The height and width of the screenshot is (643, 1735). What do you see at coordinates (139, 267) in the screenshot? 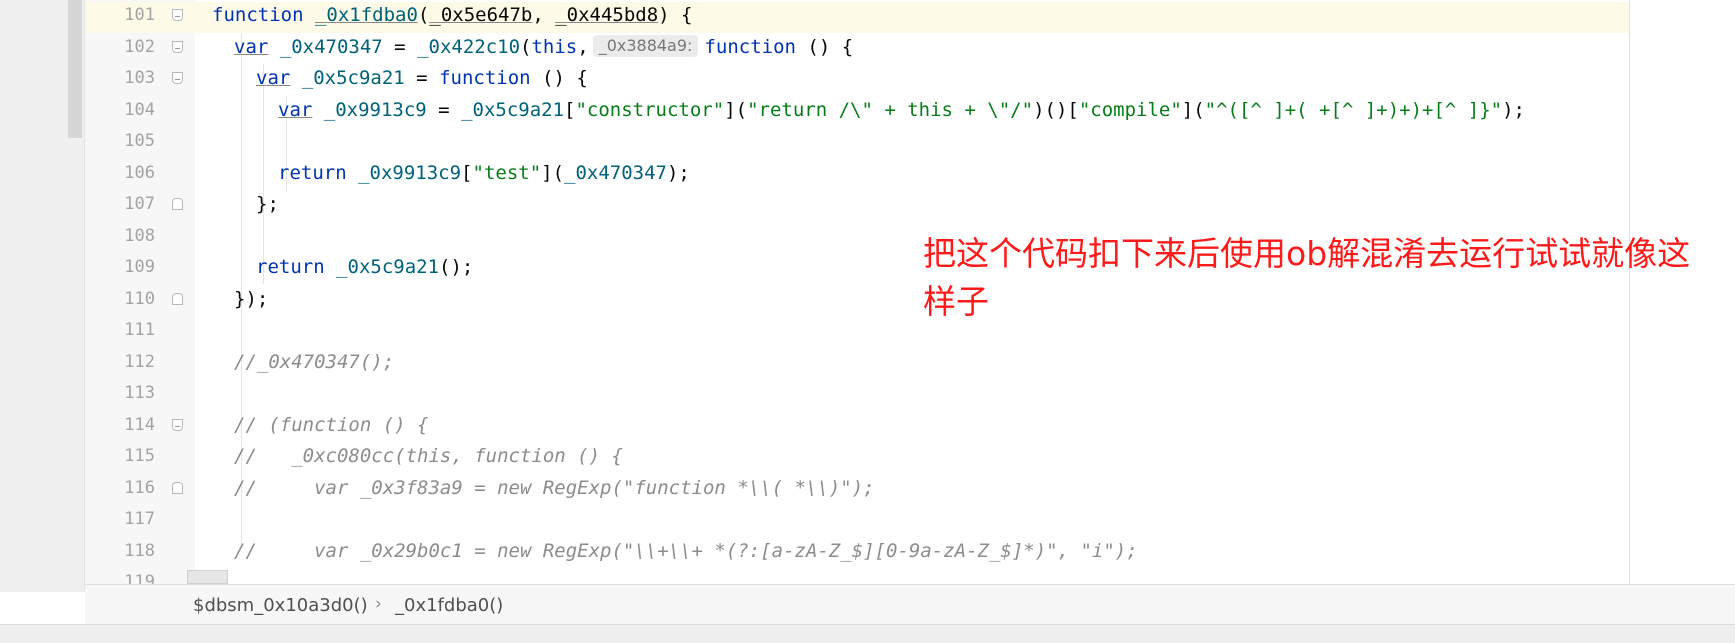
I see `line-number: 109` at bounding box center [139, 267].